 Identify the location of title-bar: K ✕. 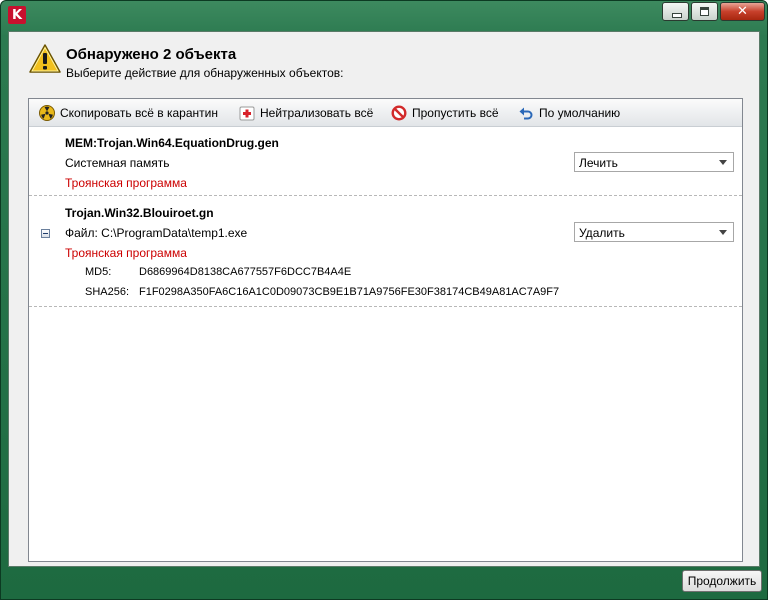
(384, 16).